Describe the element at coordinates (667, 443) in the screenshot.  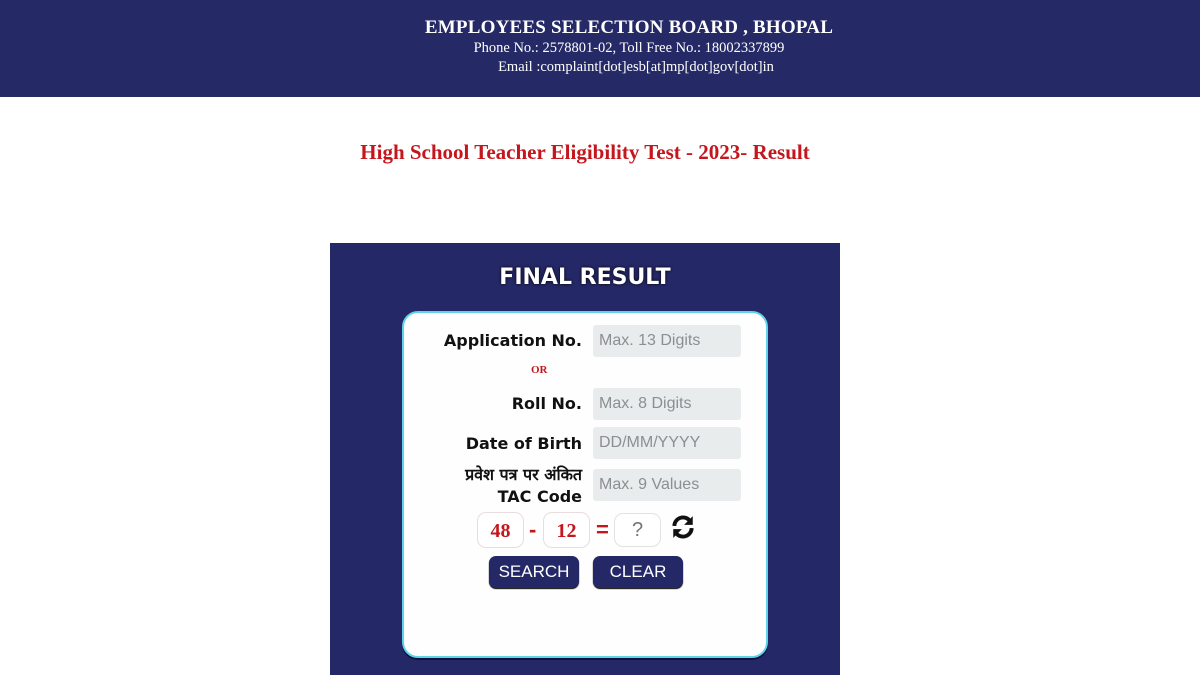
I see `date-of-birth-input` at that location.